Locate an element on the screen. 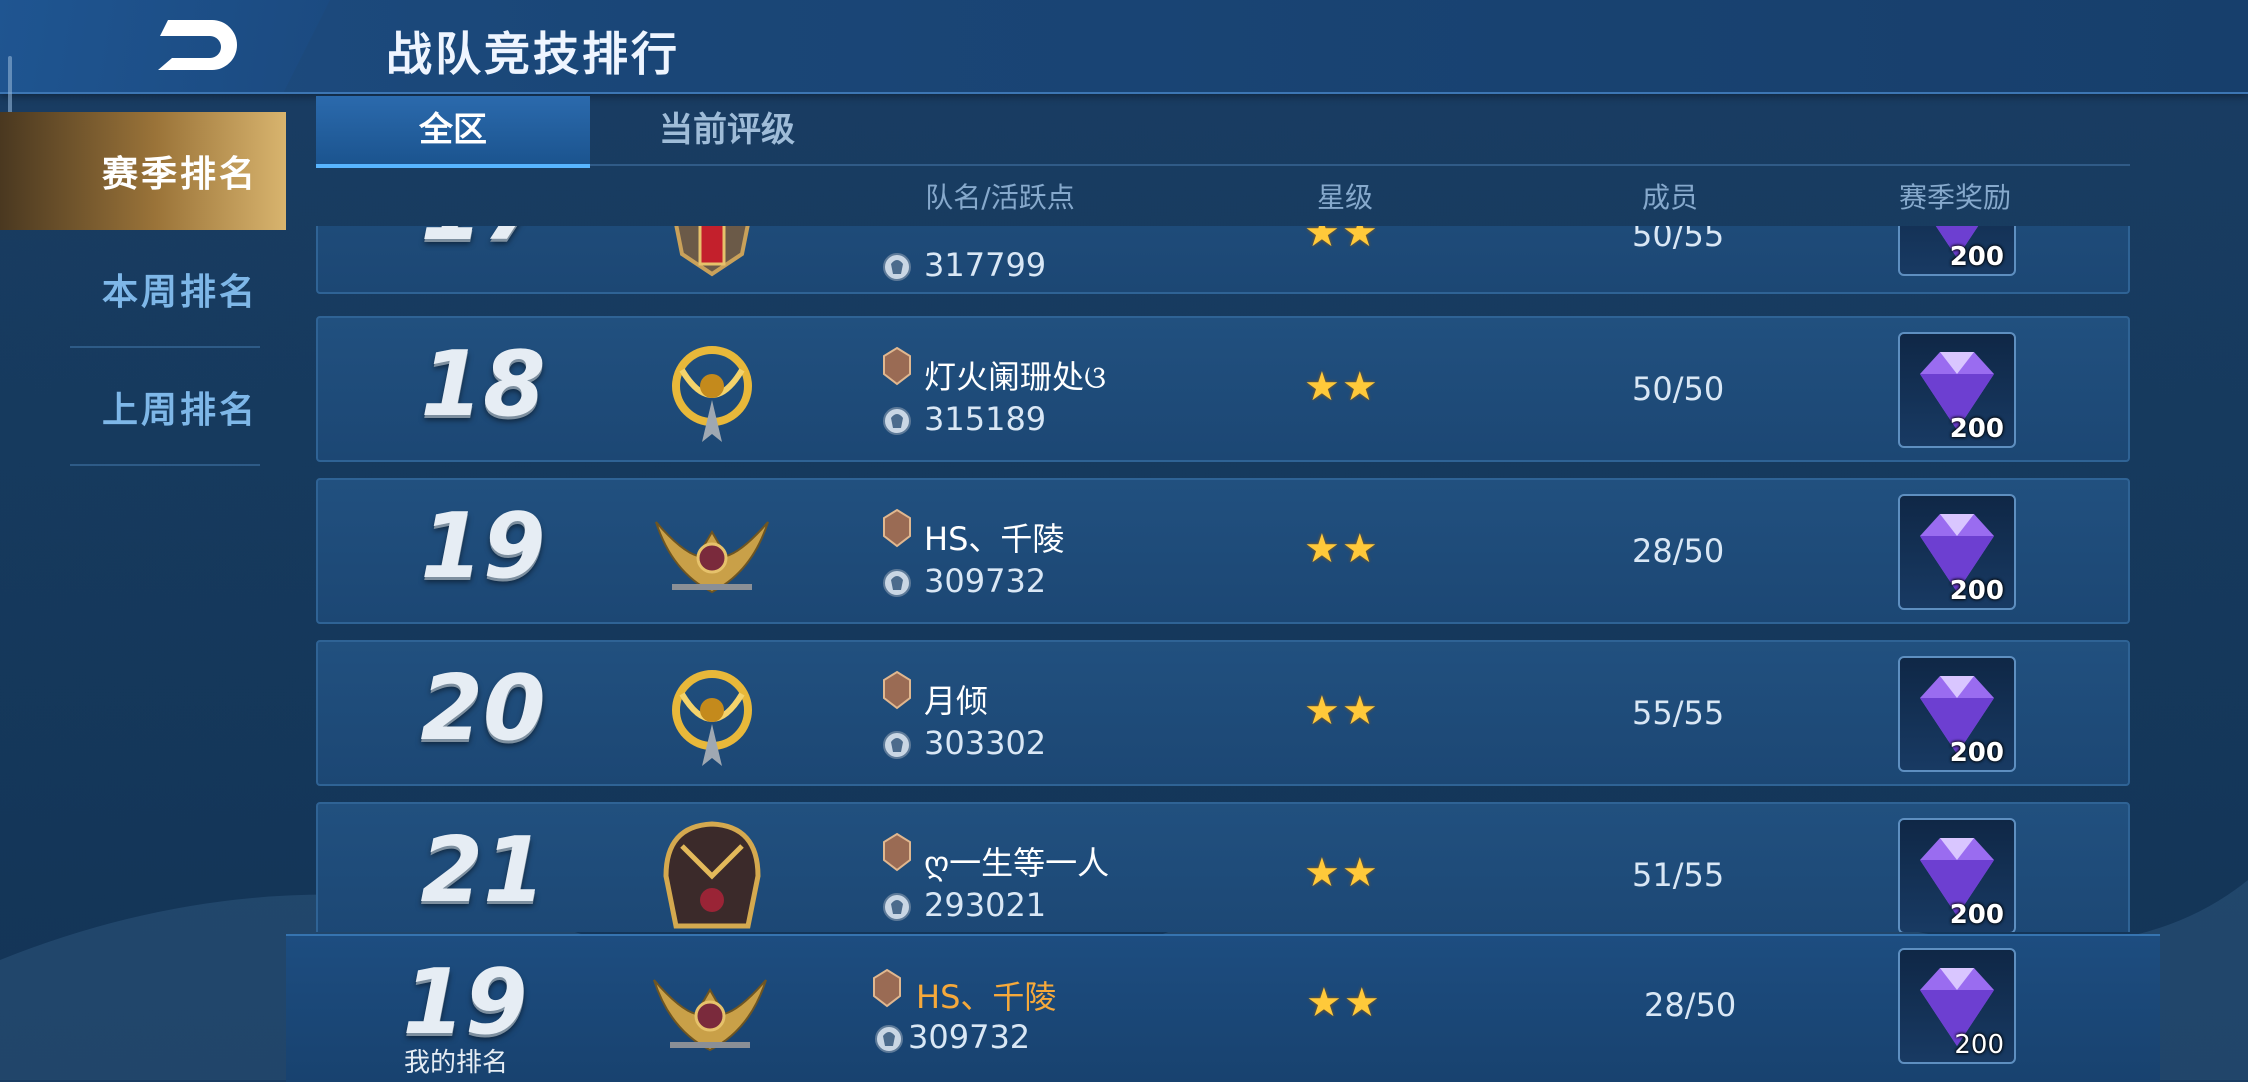 The image size is (2248, 1082). my-rank-label: 我的排名 is located at coordinates (456, 1063).